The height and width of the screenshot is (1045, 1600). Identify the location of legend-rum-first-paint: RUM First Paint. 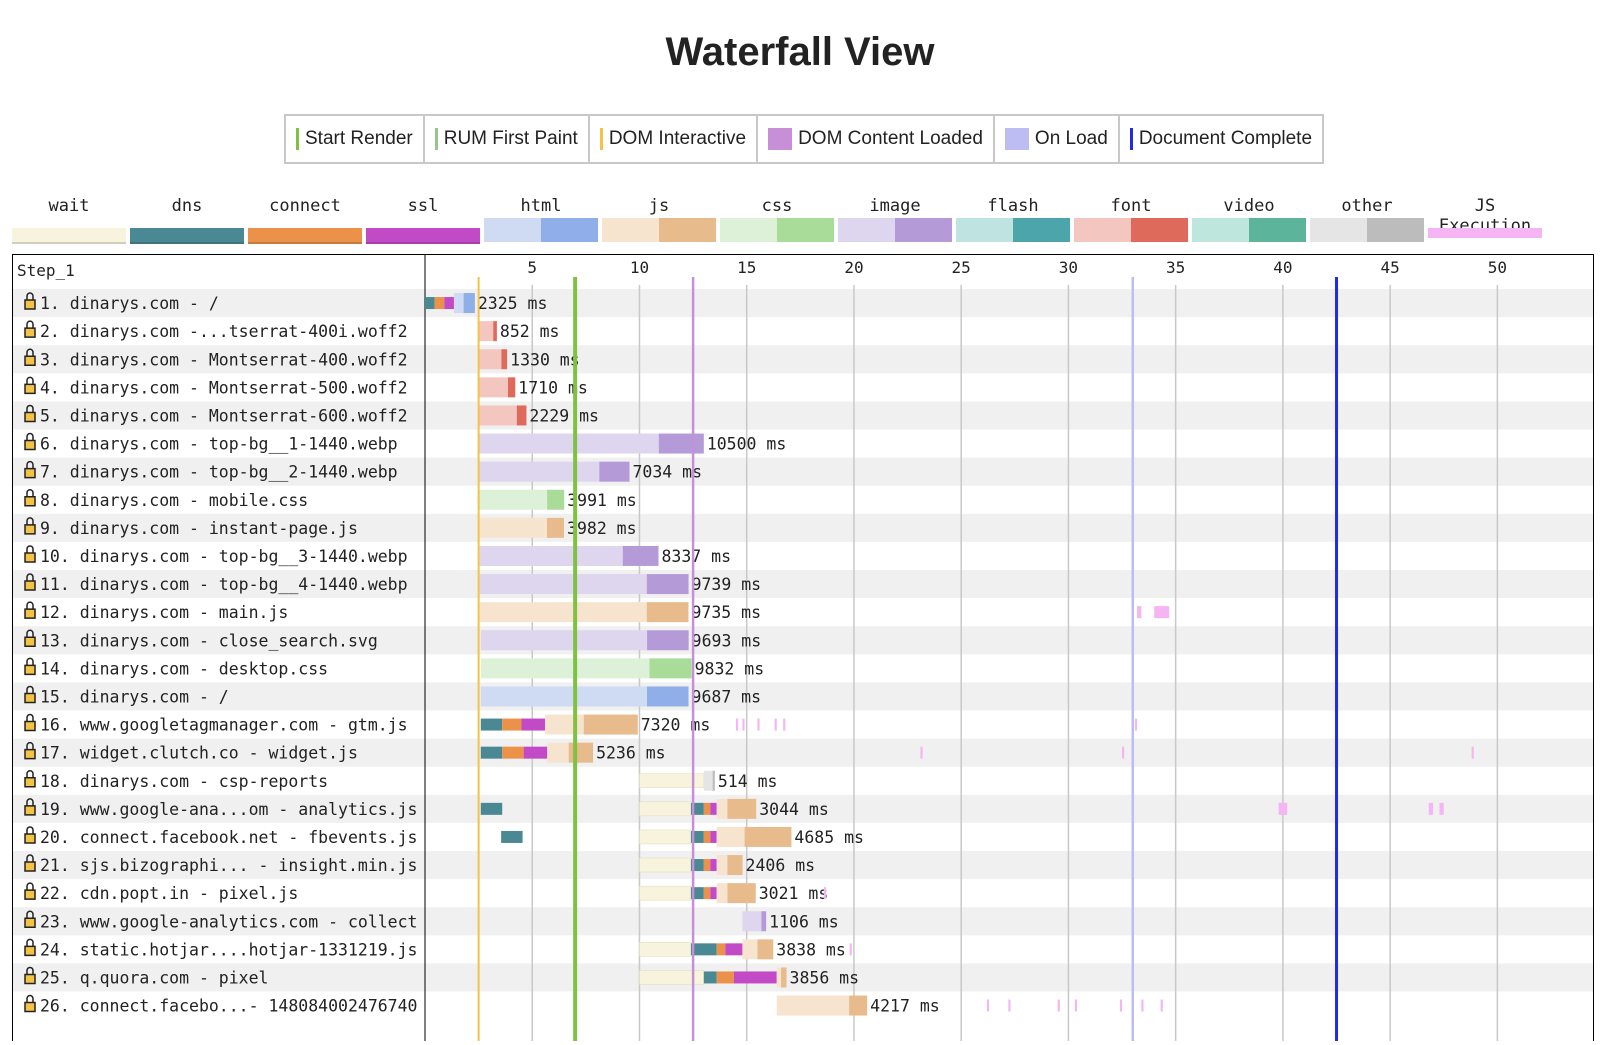
(507, 139).